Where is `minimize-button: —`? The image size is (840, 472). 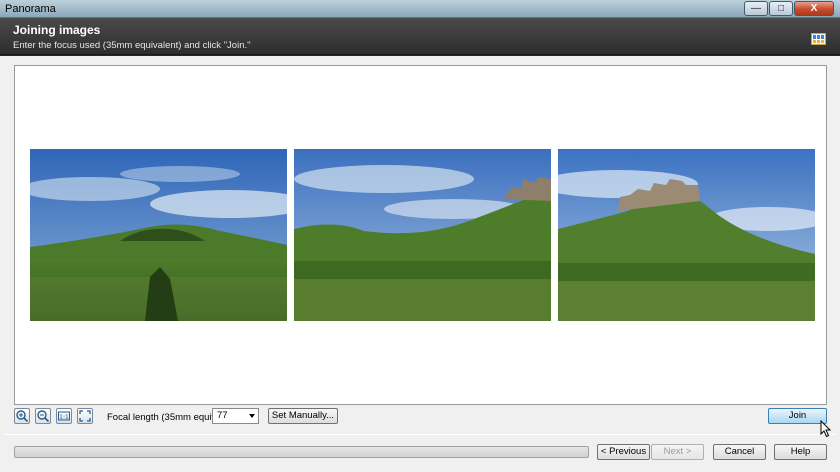
minimize-button: — is located at coordinates (756, 8).